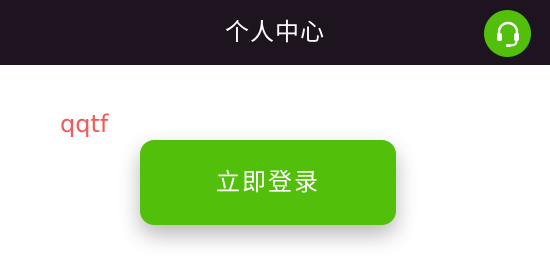  What do you see at coordinates (84, 124) in the screenshot?
I see `username-label: qqtf` at bounding box center [84, 124].